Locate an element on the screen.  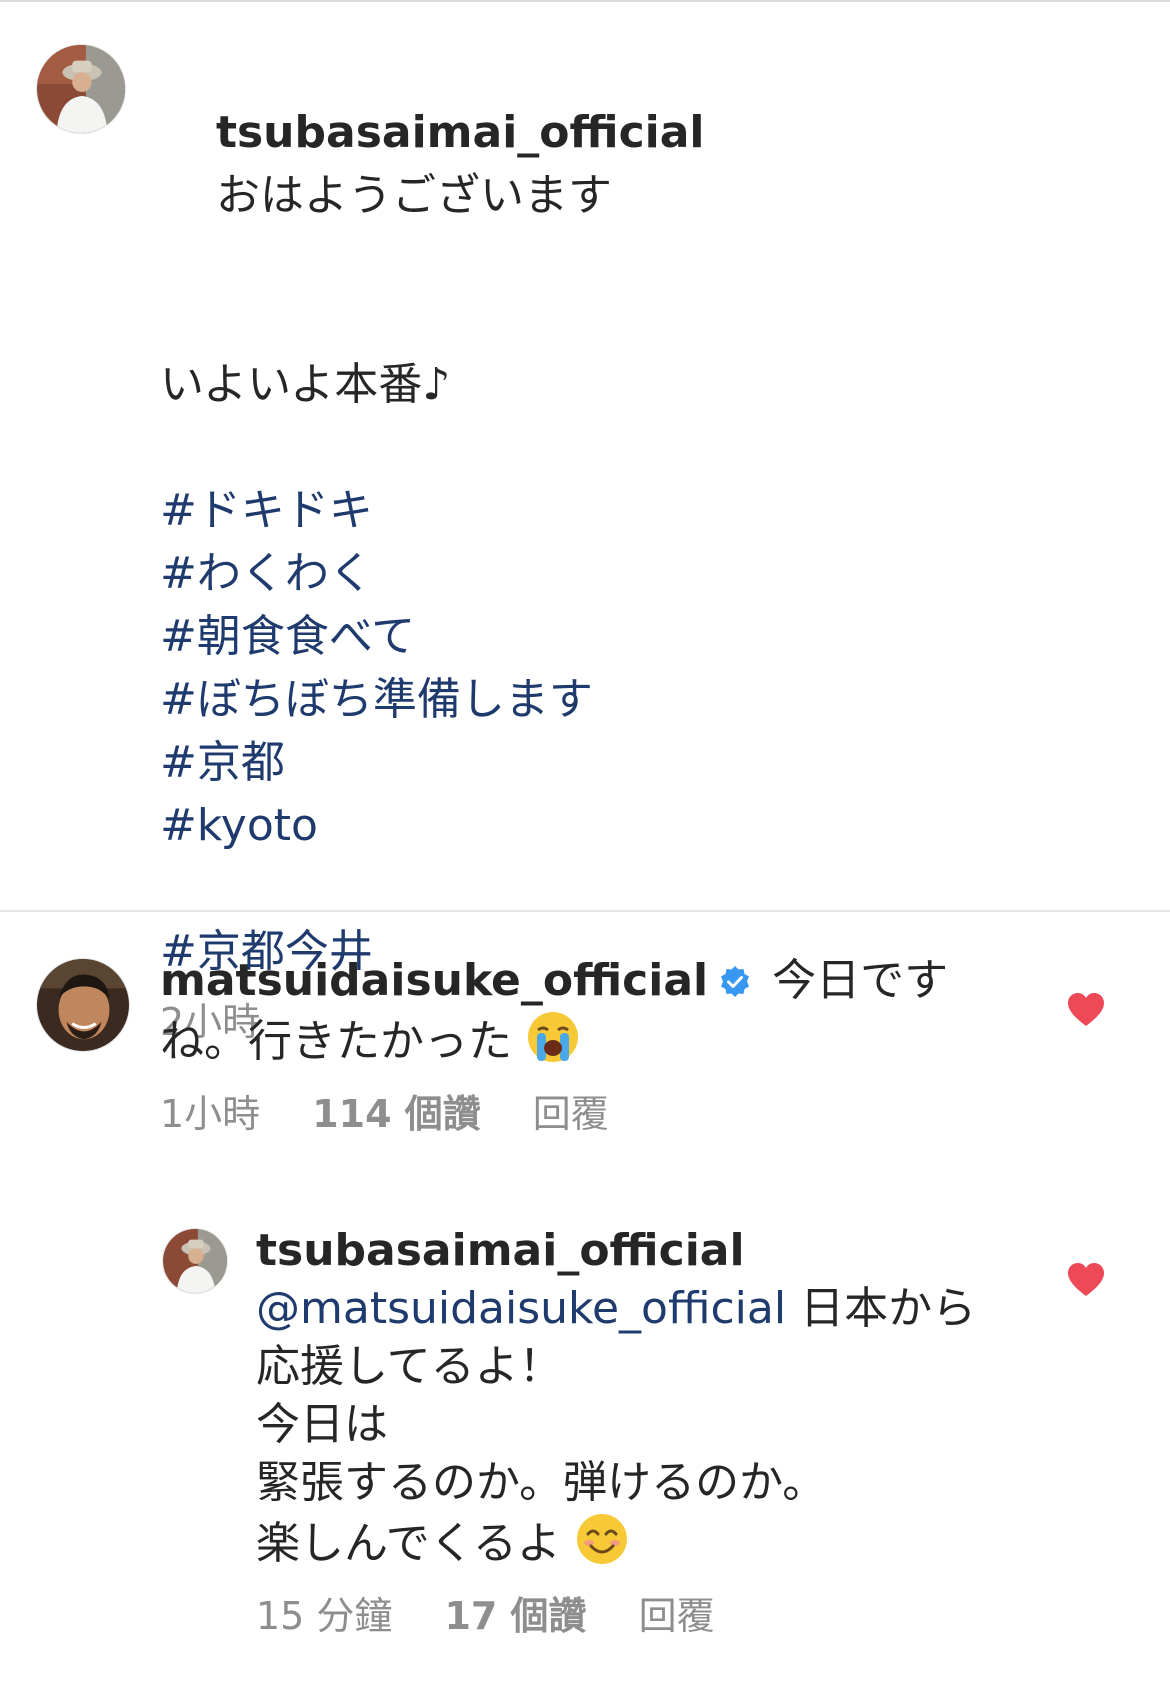
comment-1-reply-button: 回覆 is located at coordinates (571, 1114).